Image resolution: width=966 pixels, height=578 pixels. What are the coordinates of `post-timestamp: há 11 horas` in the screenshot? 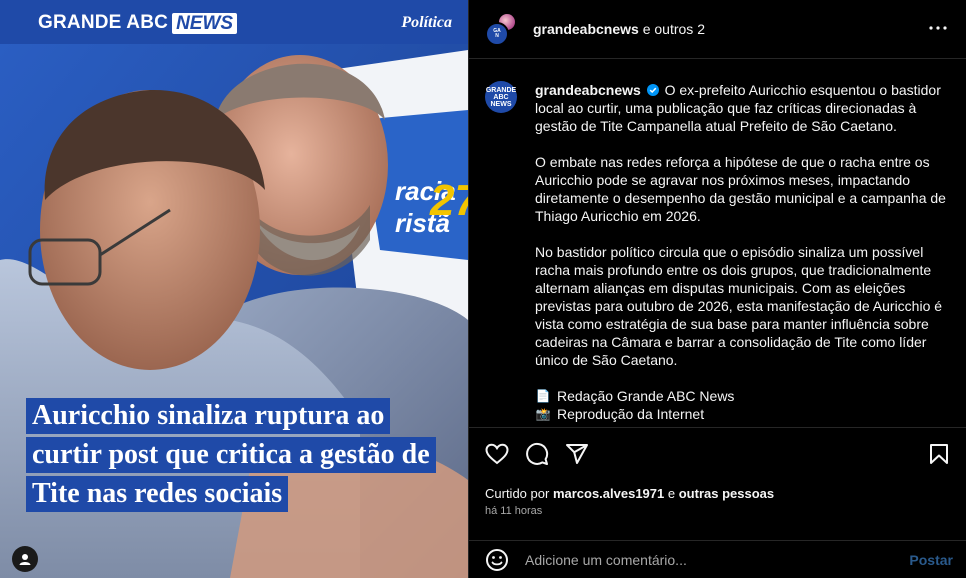 It's located at (513, 511).